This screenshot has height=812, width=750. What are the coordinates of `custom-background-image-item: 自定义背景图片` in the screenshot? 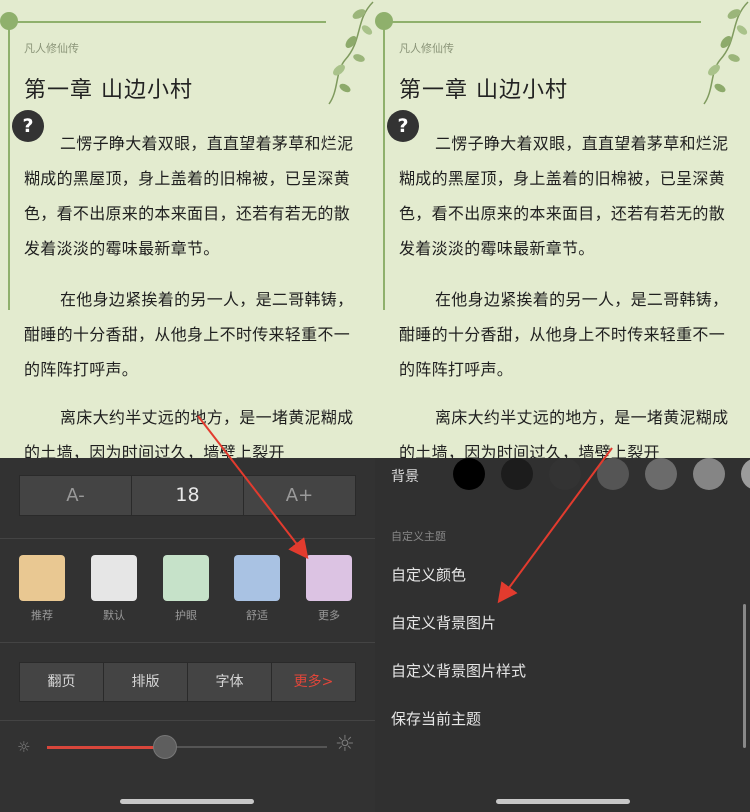 It's located at (443, 622).